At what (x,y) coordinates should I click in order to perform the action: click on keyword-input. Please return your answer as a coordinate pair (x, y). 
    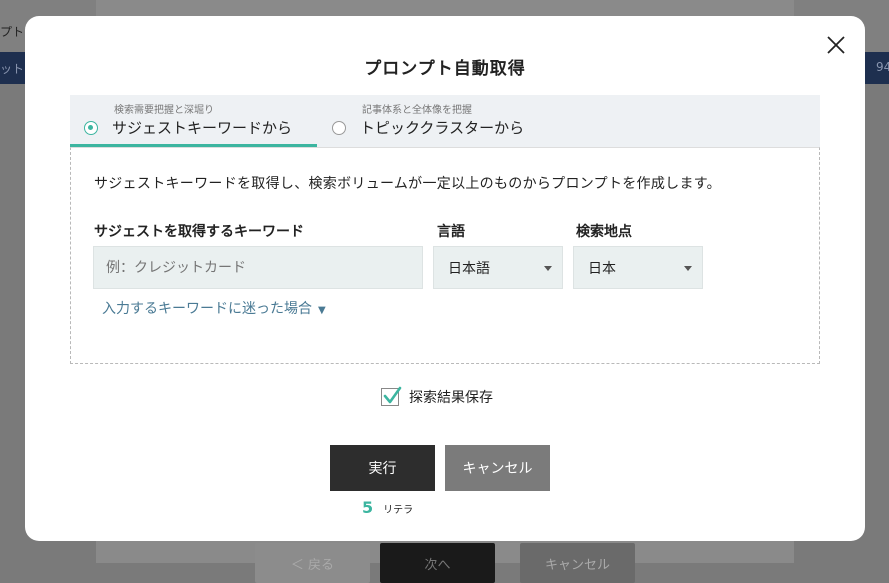
    Looking at the image, I should click on (258, 267).